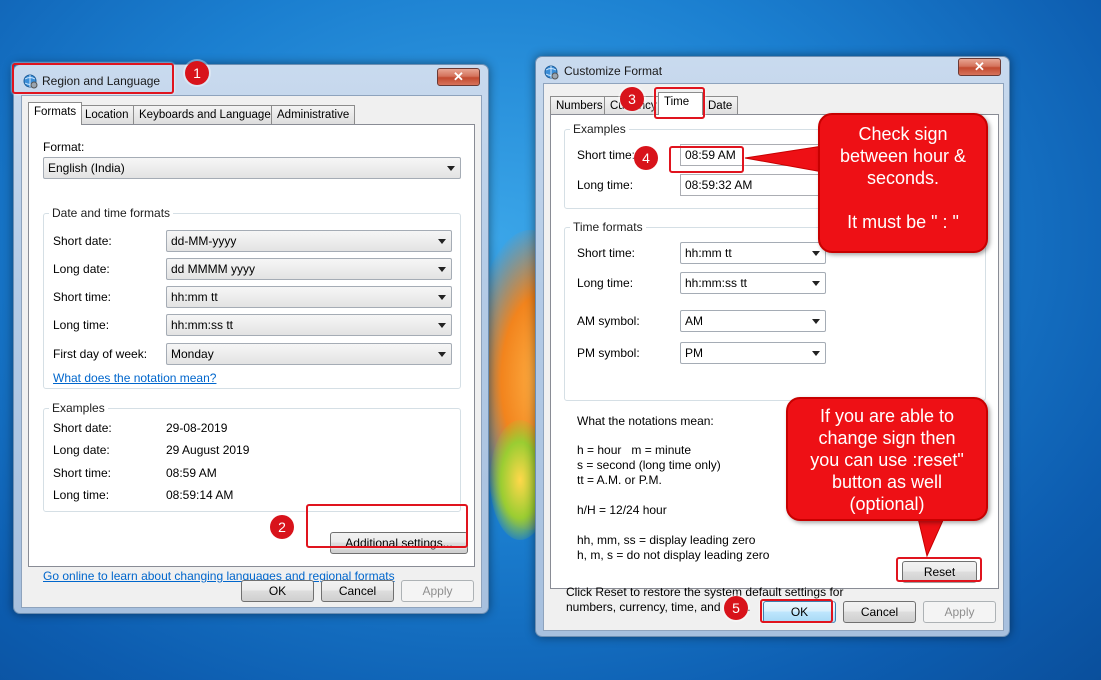  Describe the element at coordinates (680, 103) in the screenshot. I see `tab-time: Time` at that location.